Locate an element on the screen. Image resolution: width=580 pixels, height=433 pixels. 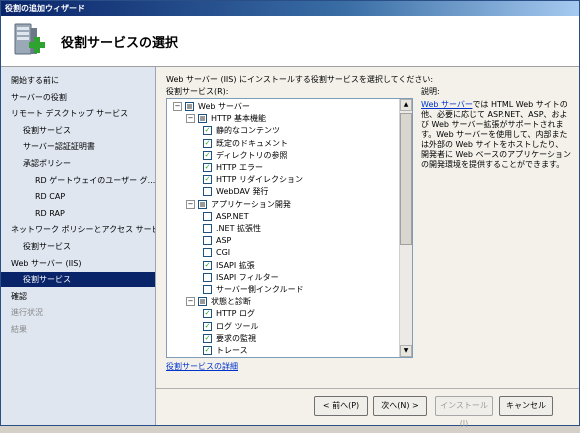
nav-step: サーバー認証証明書 is located at coordinates (78, 146).